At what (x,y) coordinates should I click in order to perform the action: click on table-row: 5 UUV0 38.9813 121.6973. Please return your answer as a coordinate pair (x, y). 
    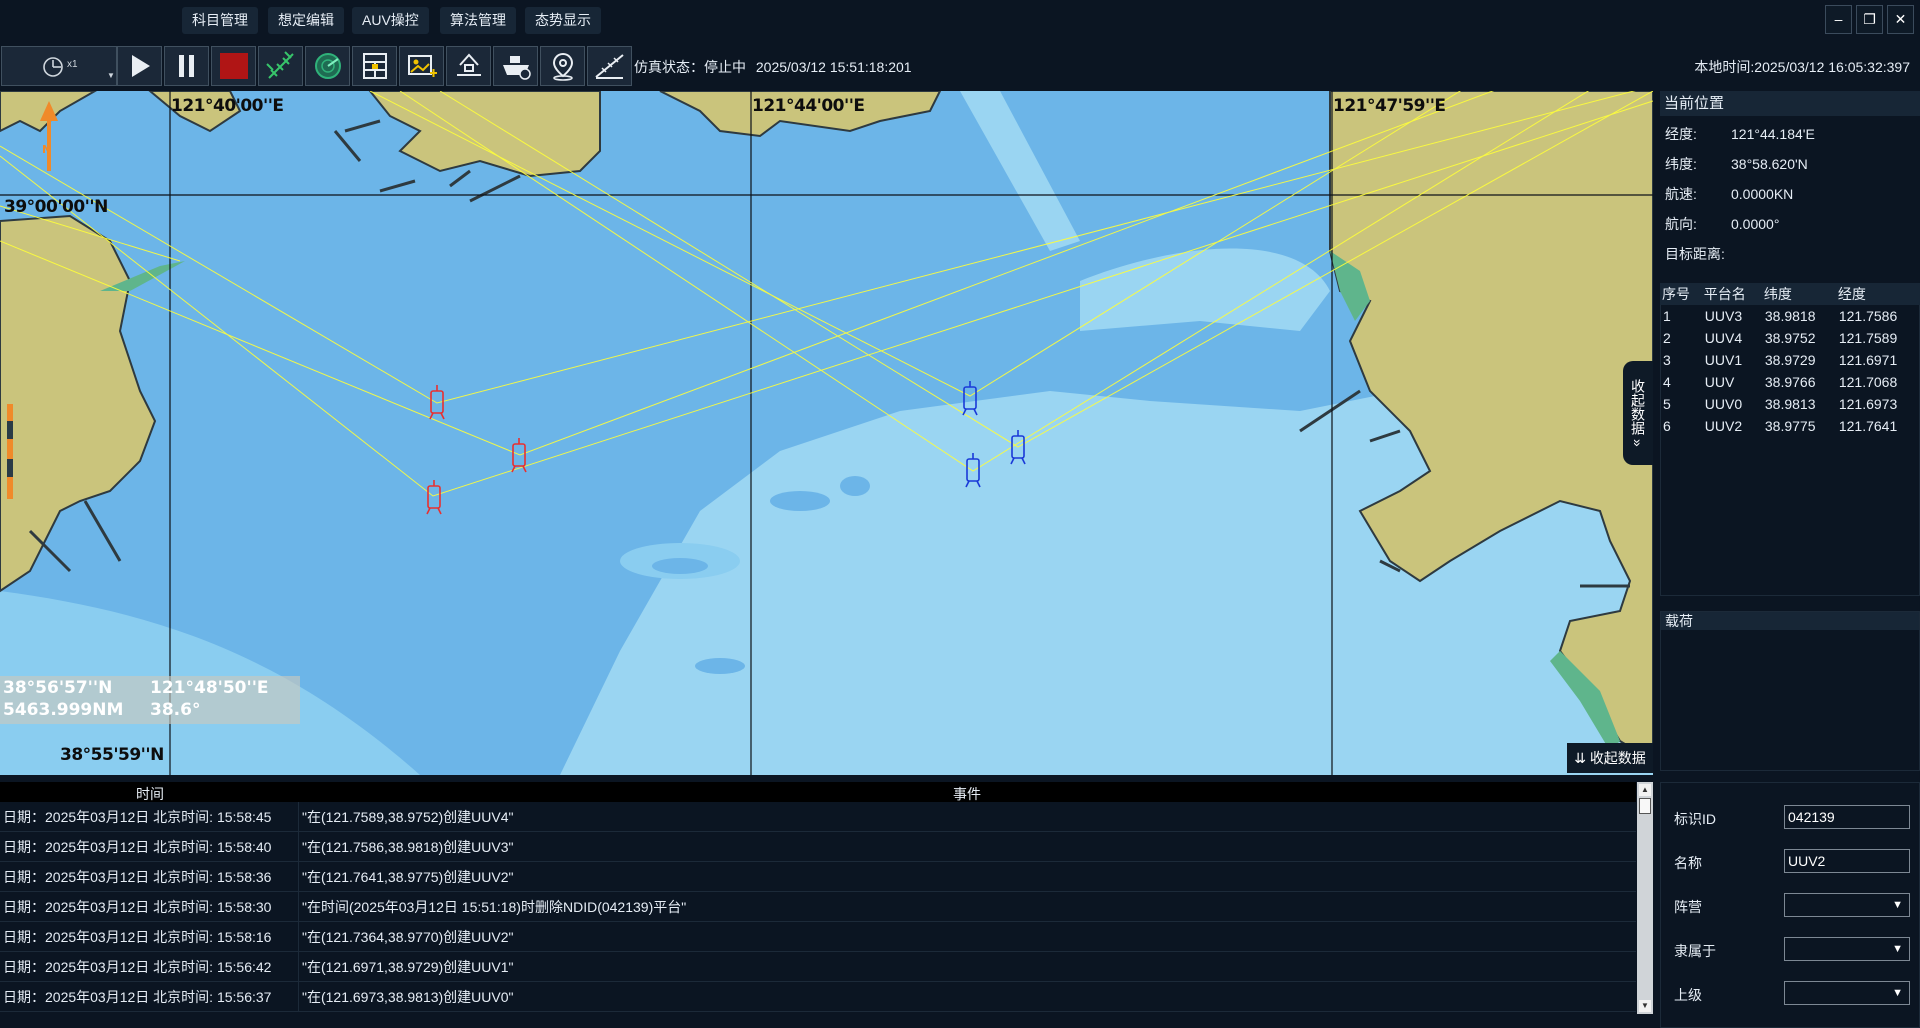
    Looking at the image, I should click on (1790, 404).